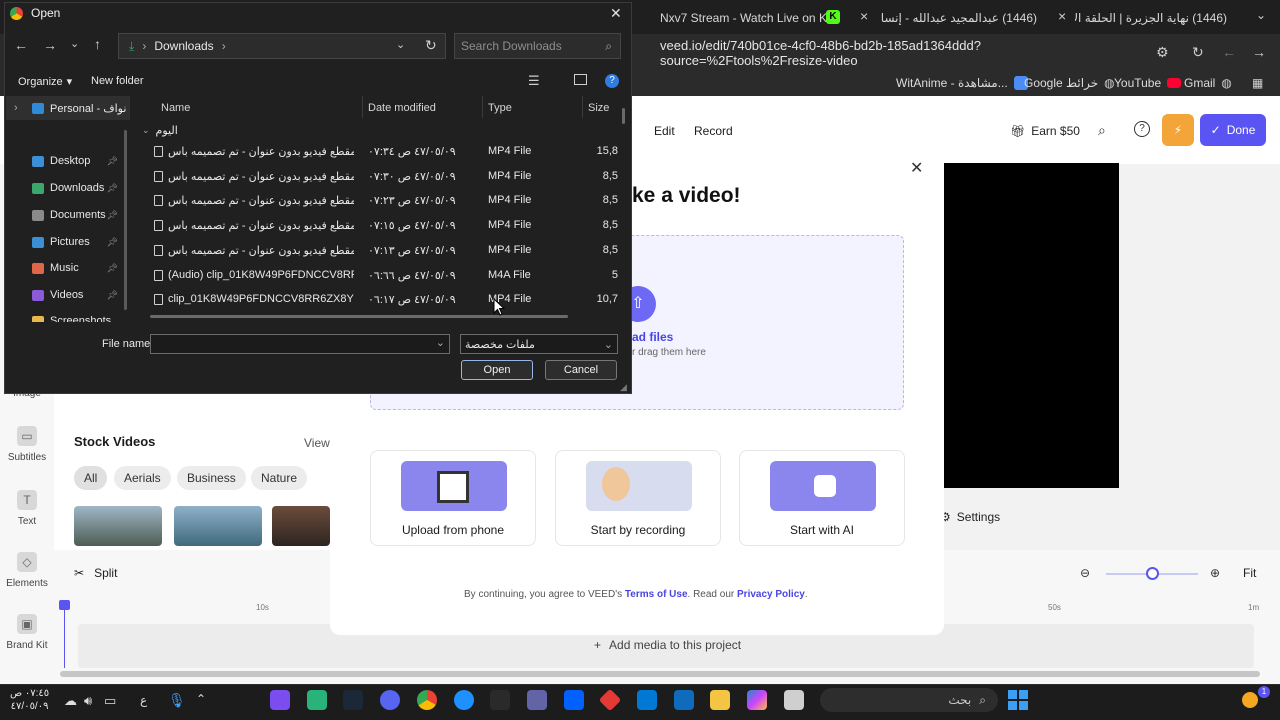 The image size is (1280, 720). What do you see at coordinates (656, 594) in the screenshot?
I see `terms-link: Terms of Use` at bounding box center [656, 594].